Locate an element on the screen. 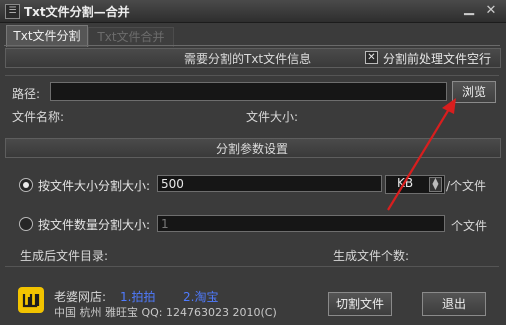 This screenshot has width=506, height=325. exit-button: 退出 is located at coordinates (454, 304).